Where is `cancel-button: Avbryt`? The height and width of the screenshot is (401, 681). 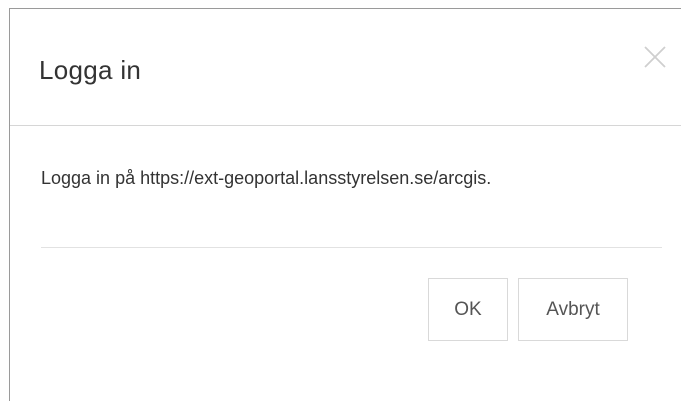
cancel-button: Avbryt is located at coordinates (573, 309).